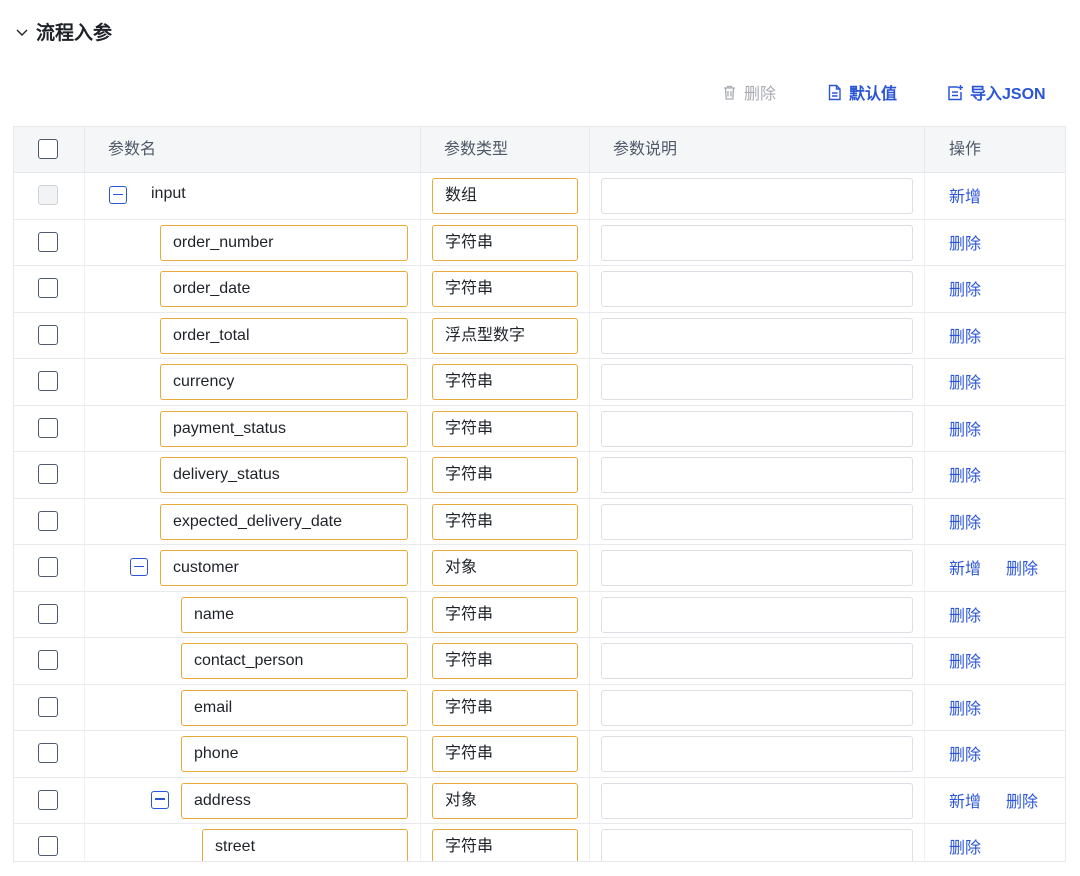 Image resolution: width=1080 pixels, height=876 pixels. Describe the element at coordinates (476, 149) in the screenshot. I see `header-param-type: 参数类型` at that location.